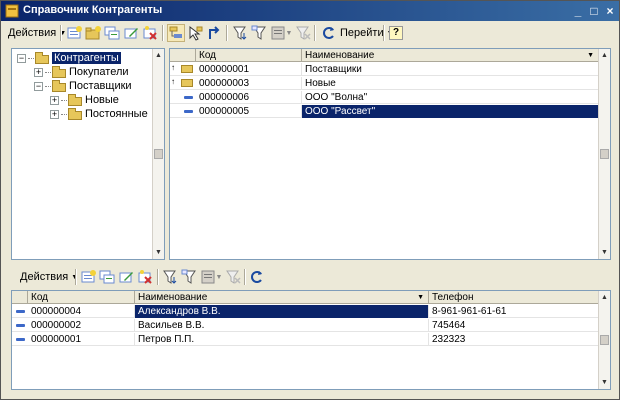 The height and width of the screenshot is (400, 620). I want to click on filter-set-button, so click(240, 33).